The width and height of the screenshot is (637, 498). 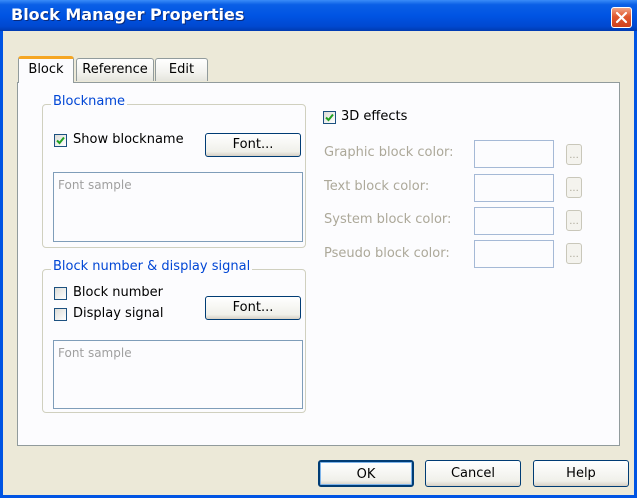 I want to click on graphic-block-color-label: Graphic block color:, so click(x=389, y=152).